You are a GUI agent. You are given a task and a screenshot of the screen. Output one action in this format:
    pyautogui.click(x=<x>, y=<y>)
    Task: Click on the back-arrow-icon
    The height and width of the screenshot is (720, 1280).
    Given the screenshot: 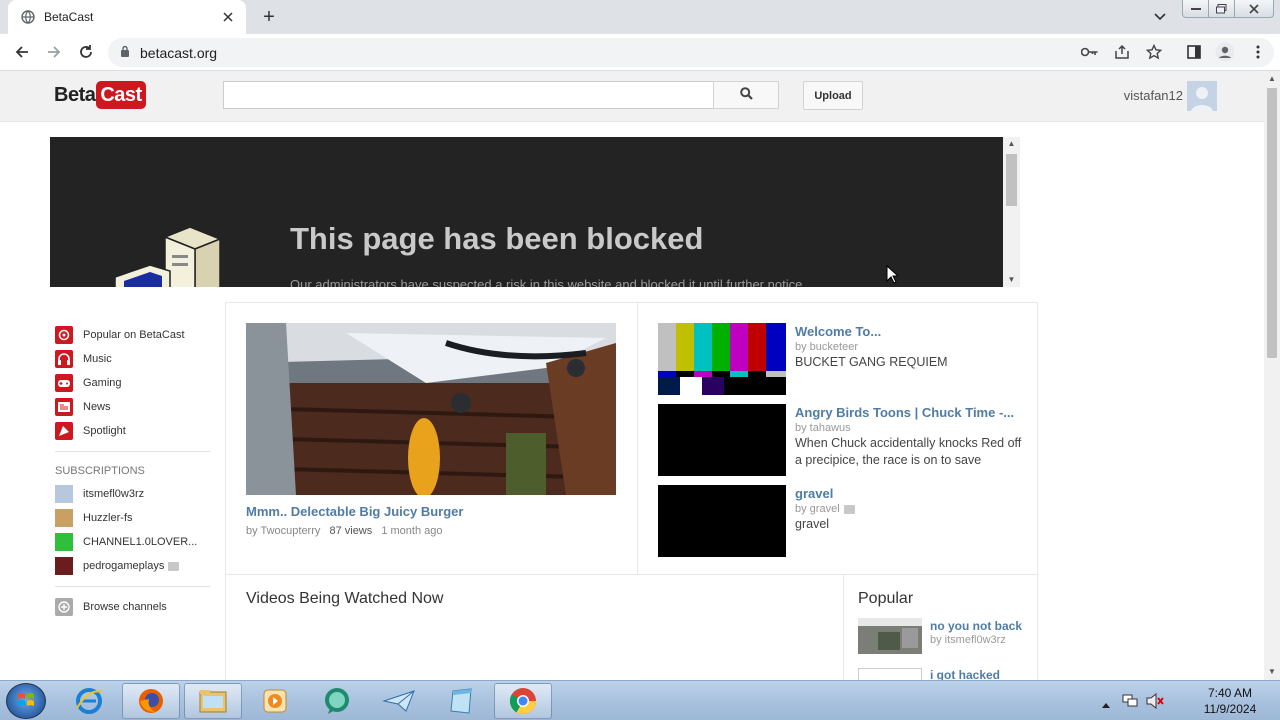 What is the action you would take?
    pyautogui.click(x=22, y=52)
    